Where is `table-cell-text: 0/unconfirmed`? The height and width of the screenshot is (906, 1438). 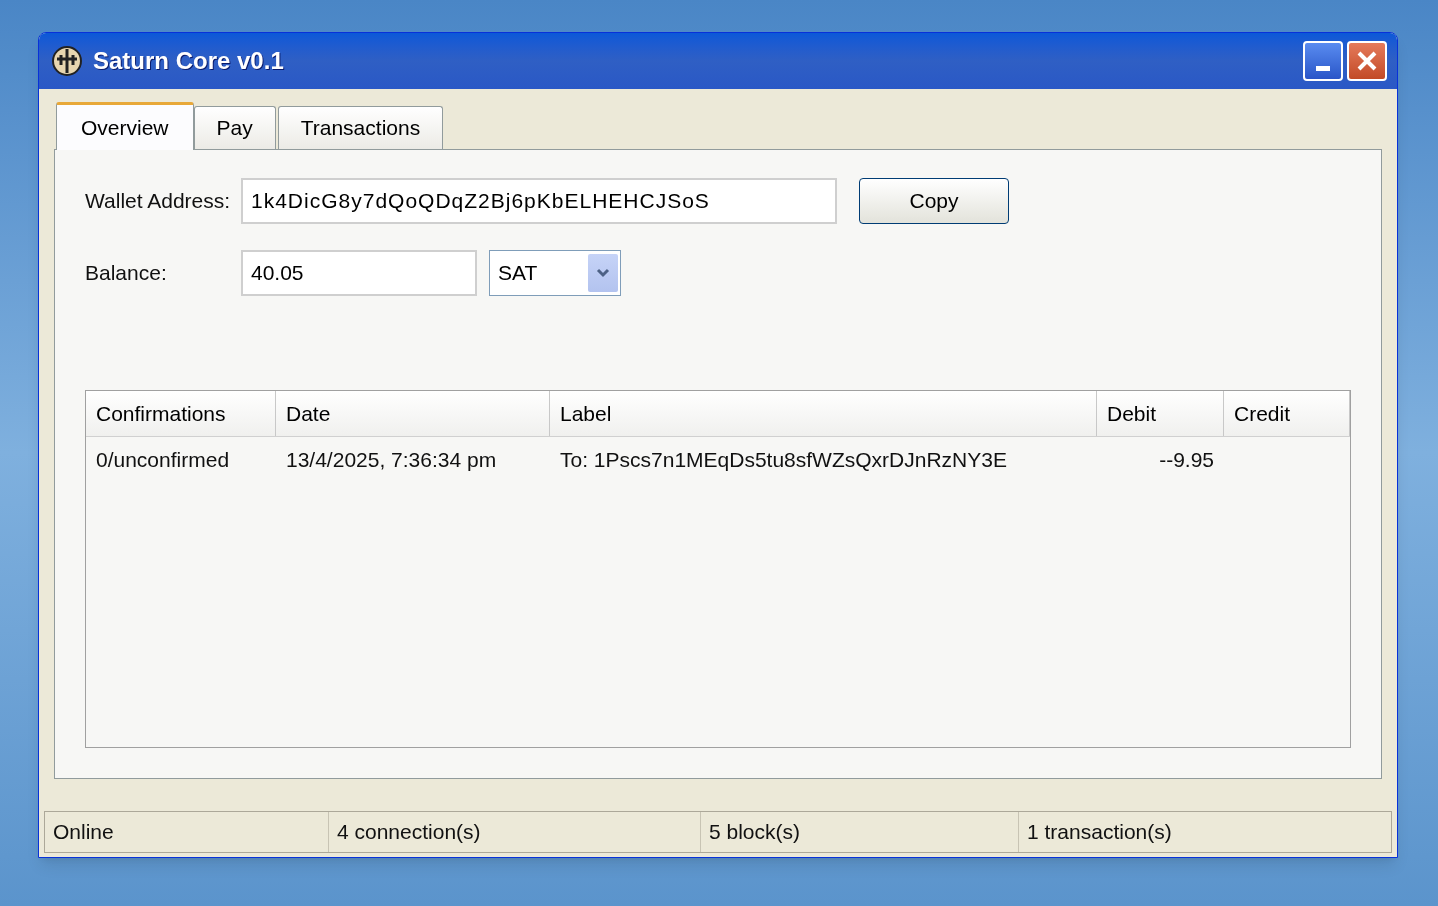
table-cell-text: 0/unconfirmed is located at coordinates (163, 460).